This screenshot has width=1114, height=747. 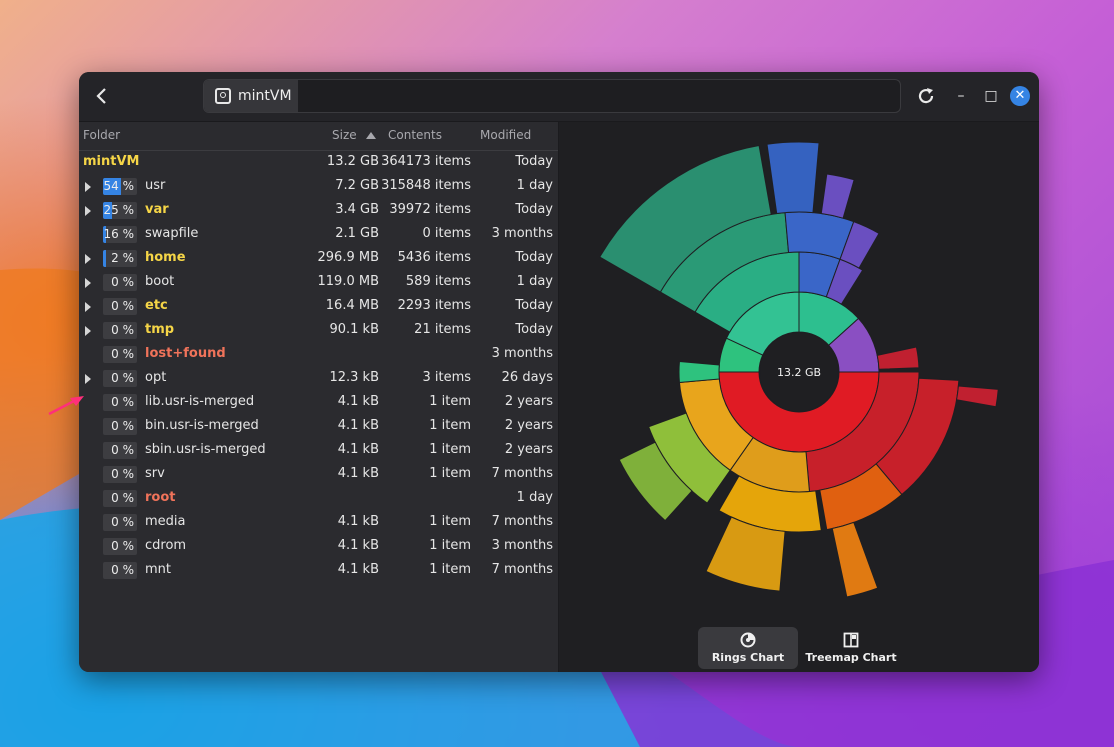 What do you see at coordinates (318, 283) in the screenshot?
I see `table-row: 0 % boot 119.0 MB 589 items 1 day` at bounding box center [318, 283].